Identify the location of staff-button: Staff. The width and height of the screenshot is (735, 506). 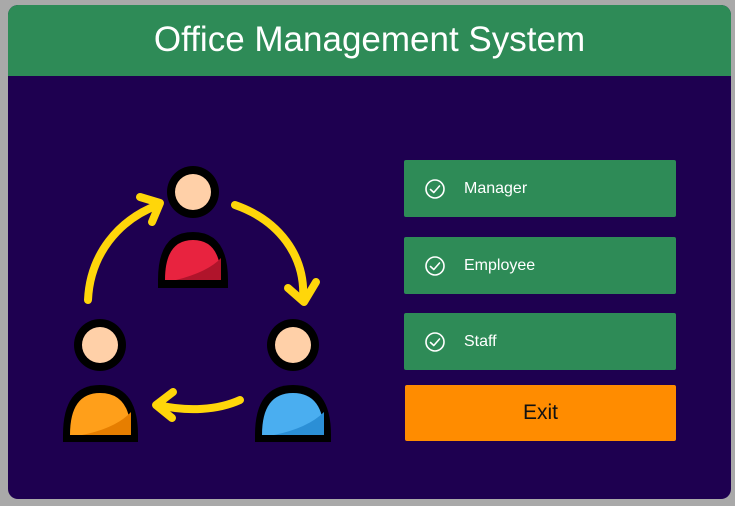
(540, 341).